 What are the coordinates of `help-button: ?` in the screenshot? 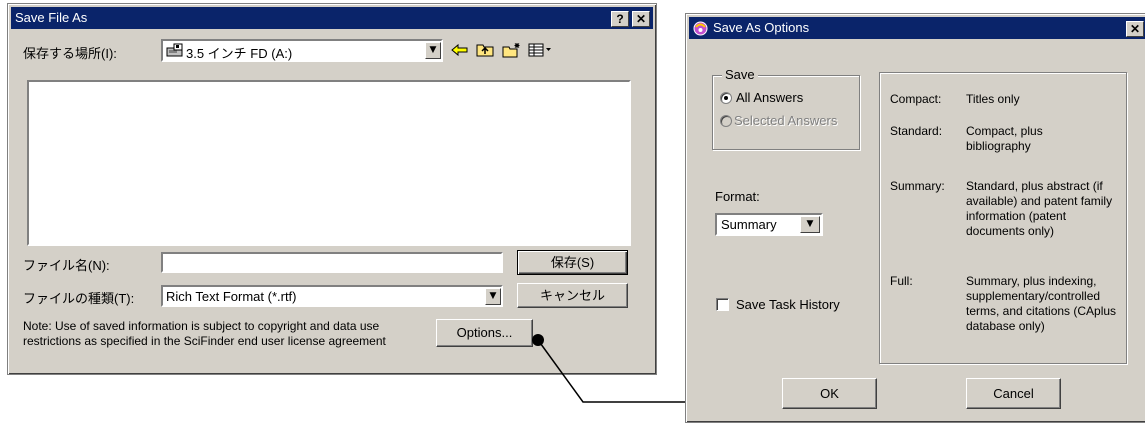 It's located at (620, 19).